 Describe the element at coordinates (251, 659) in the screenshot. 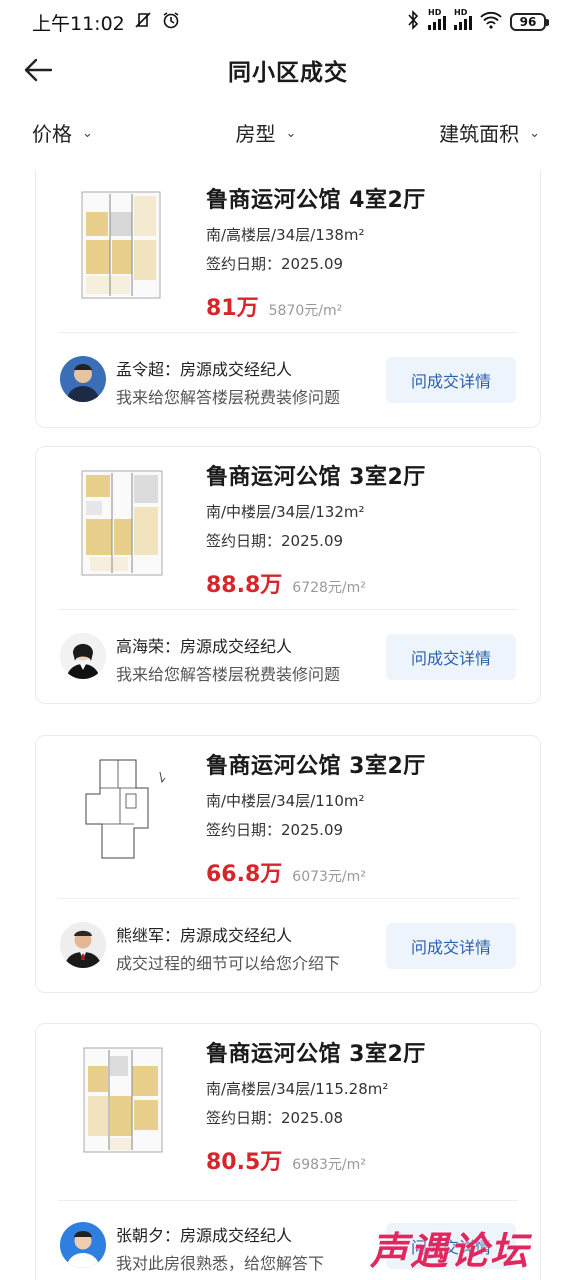

I see `agent-info: 高海荣：房源成交经纪人 我来给您解答楼层税费装修问题` at that location.